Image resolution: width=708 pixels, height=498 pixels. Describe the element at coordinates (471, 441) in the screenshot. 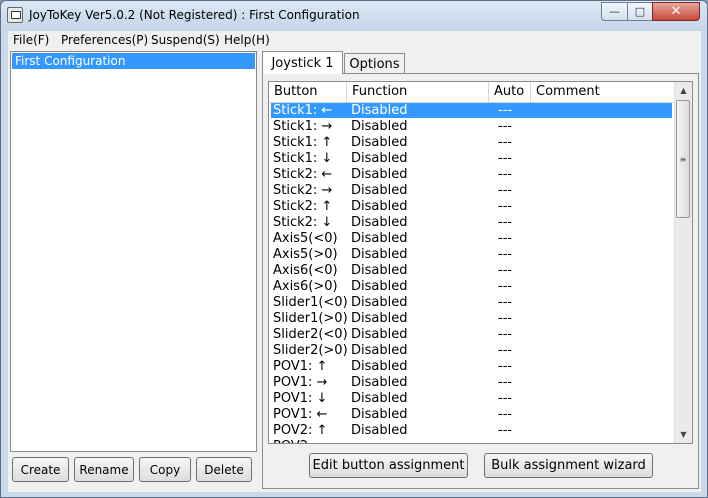

I see `table-row: POV2: → ---` at that location.